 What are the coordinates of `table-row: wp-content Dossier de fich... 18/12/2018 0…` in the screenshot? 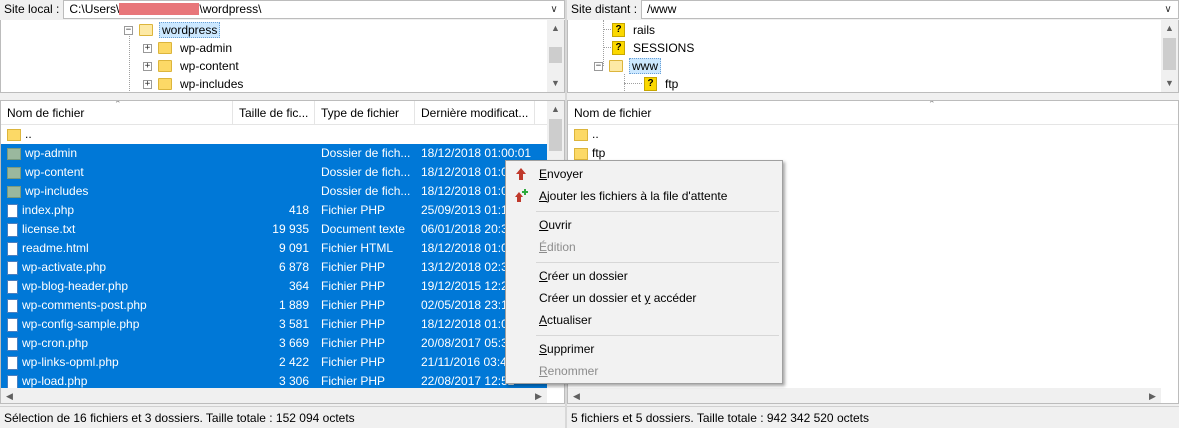 It's located at (274, 172).